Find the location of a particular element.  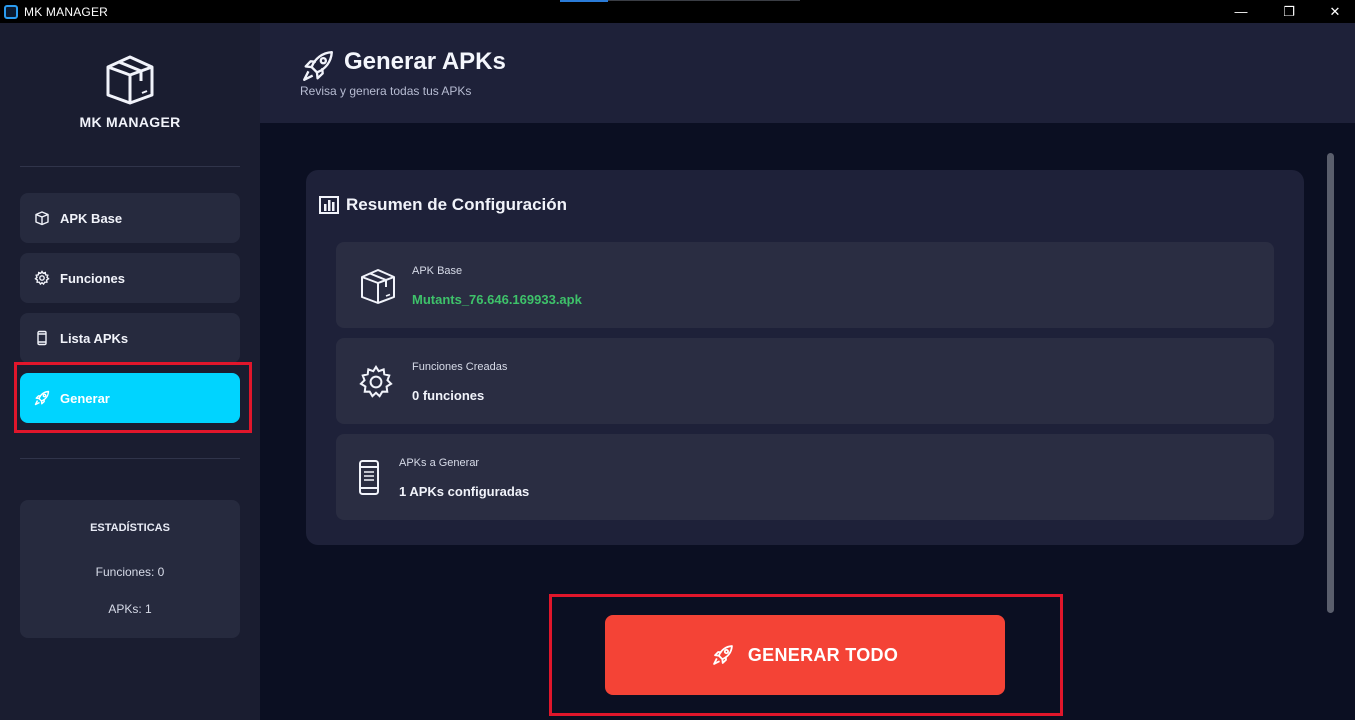

stats-funciones: Funciones: 0 is located at coordinates (130, 572).